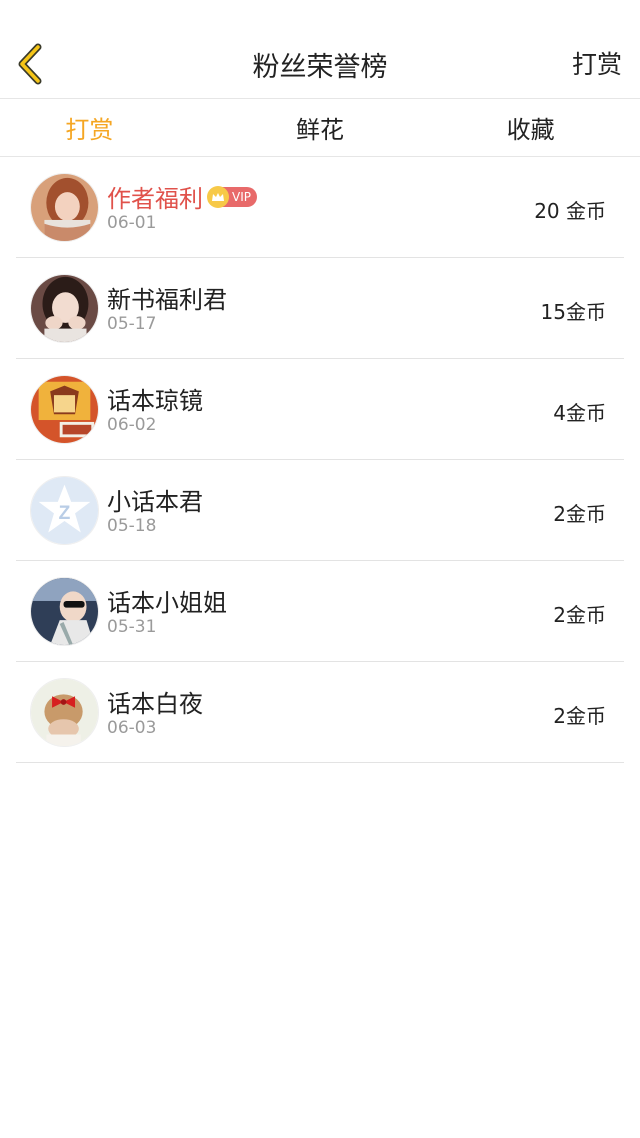  What do you see at coordinates (320, 712) in the screenshot?
I see `list-item: 话本白夜 06-03 2金币` at bounding box center [320, 712].